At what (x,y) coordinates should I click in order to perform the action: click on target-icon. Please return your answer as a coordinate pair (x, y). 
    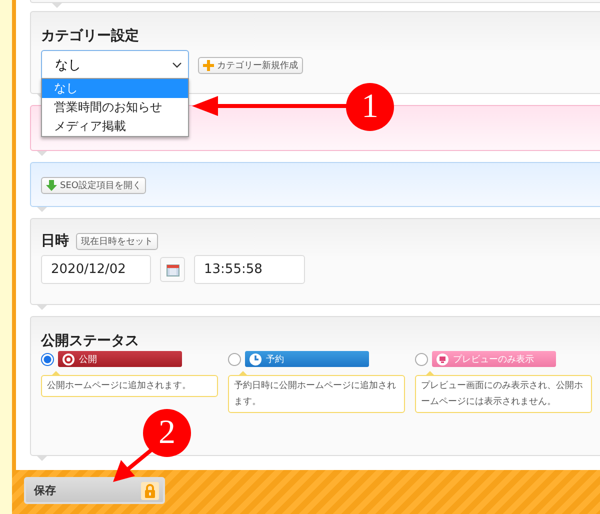
    Looking at the image, I should click on (68, 359).